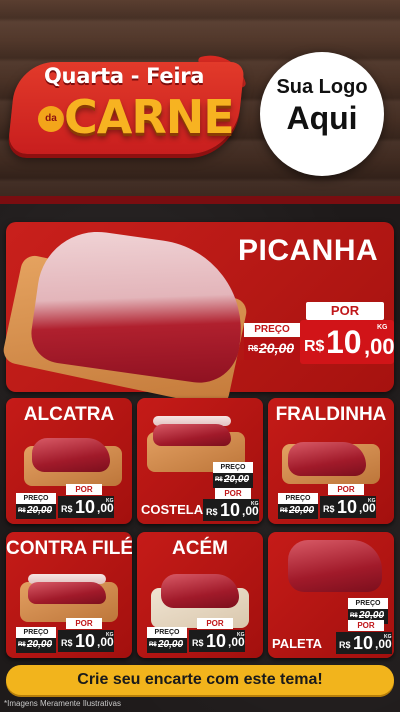 The image size is (400, 712). What do you see at coordinates (200, 591) in the screenshot?
I see `acem-image` at bounding box center [200, 591].